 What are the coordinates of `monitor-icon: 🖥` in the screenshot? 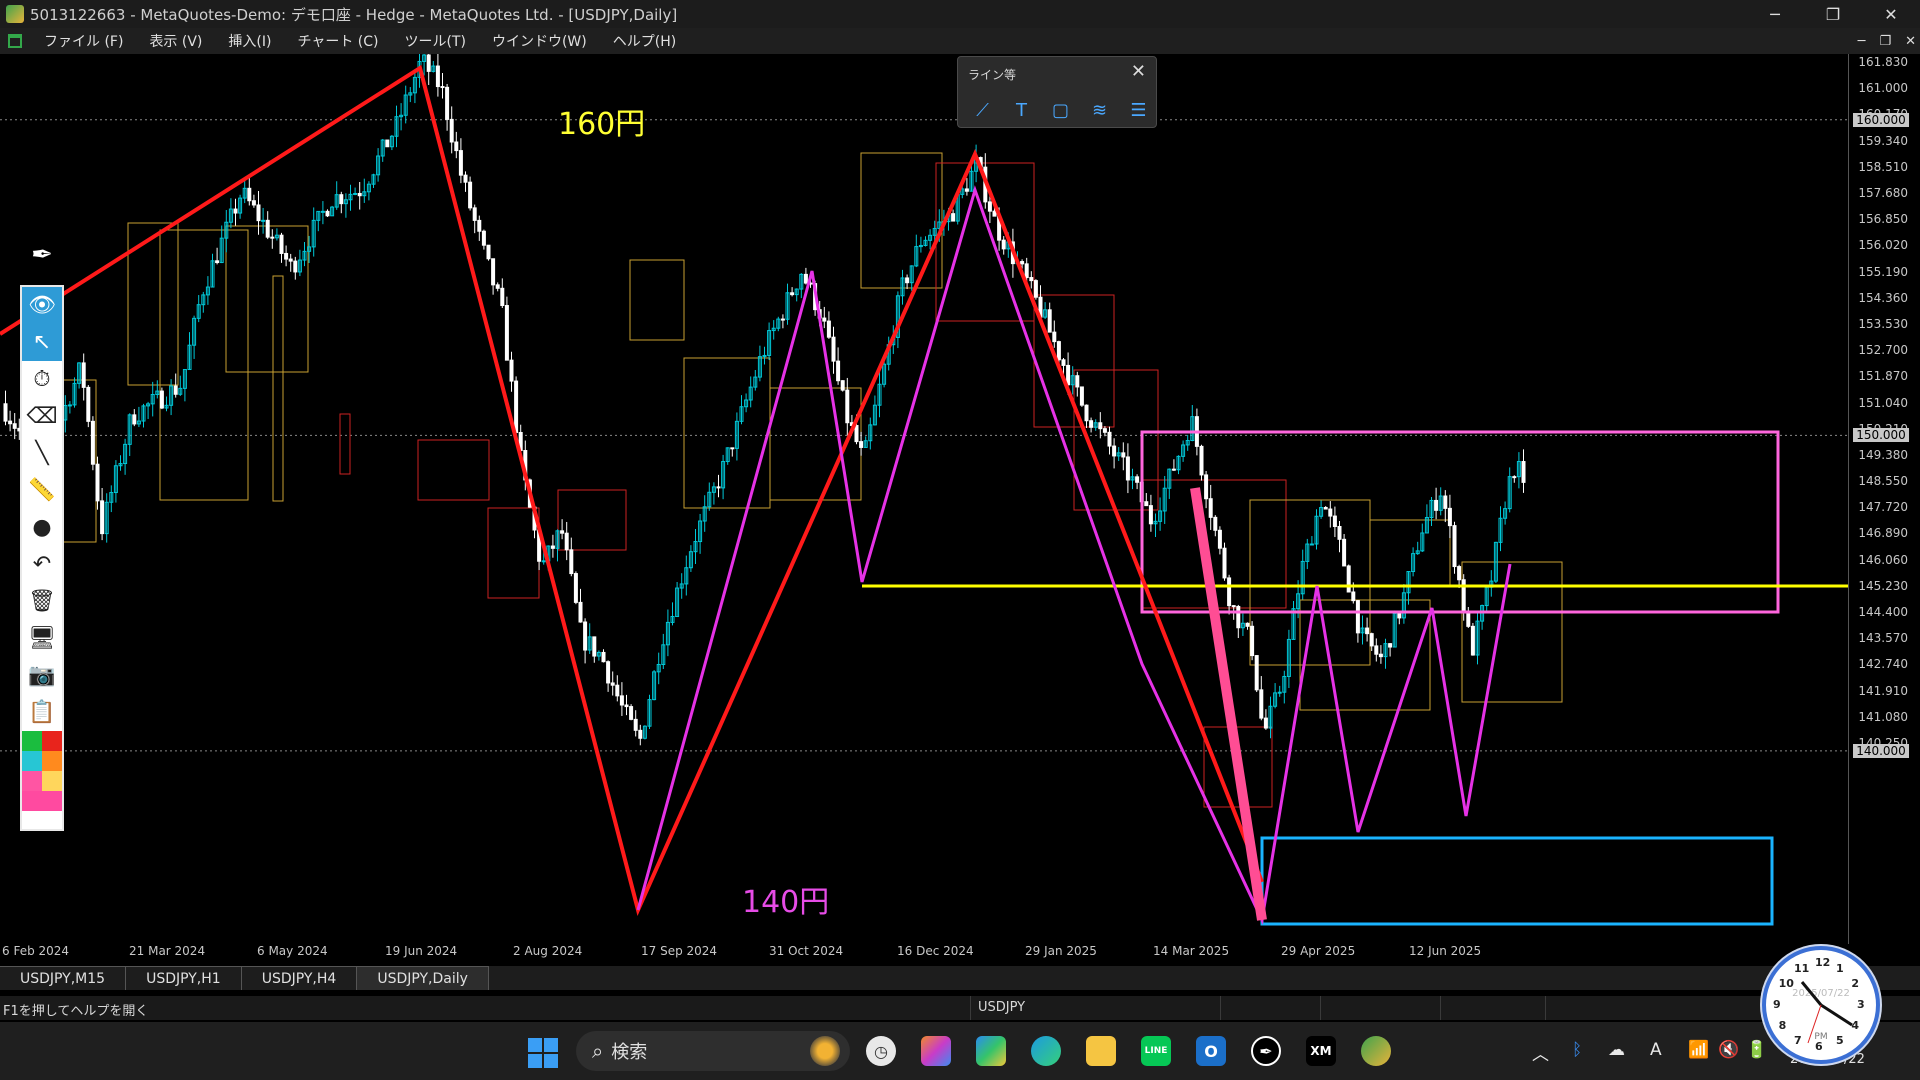 It's located at (42, 638).